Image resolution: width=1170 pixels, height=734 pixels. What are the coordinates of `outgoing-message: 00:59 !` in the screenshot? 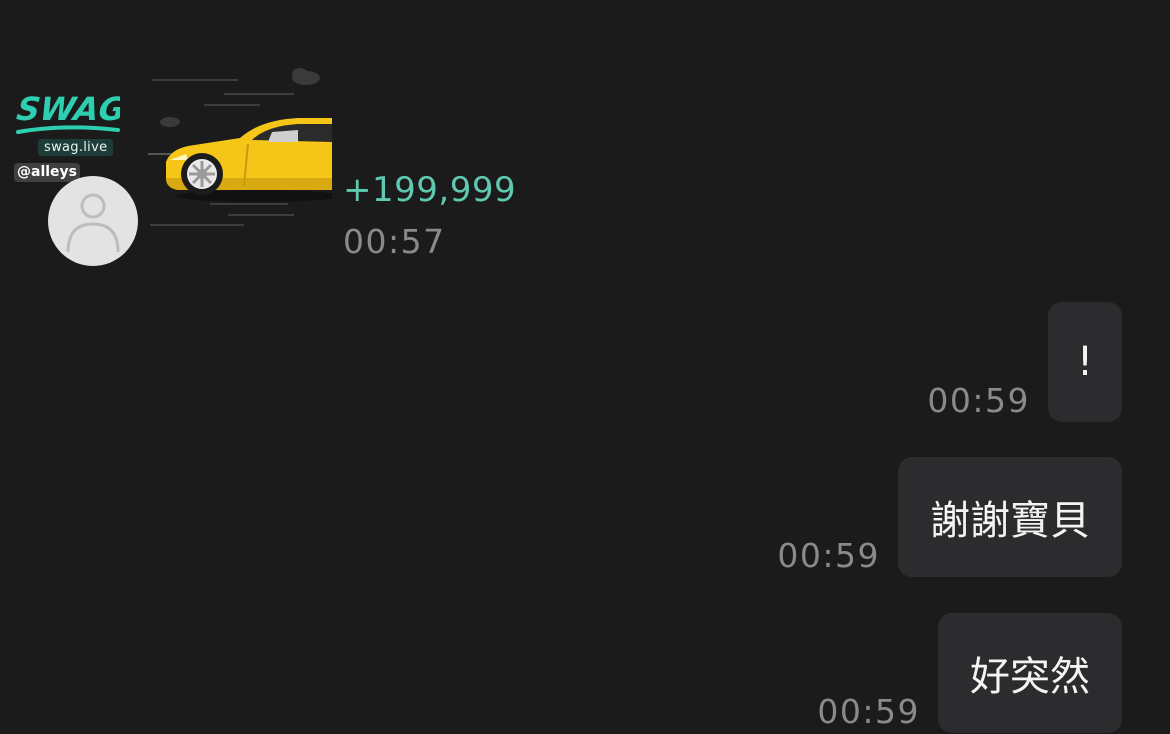 It's located at (1024, 362).